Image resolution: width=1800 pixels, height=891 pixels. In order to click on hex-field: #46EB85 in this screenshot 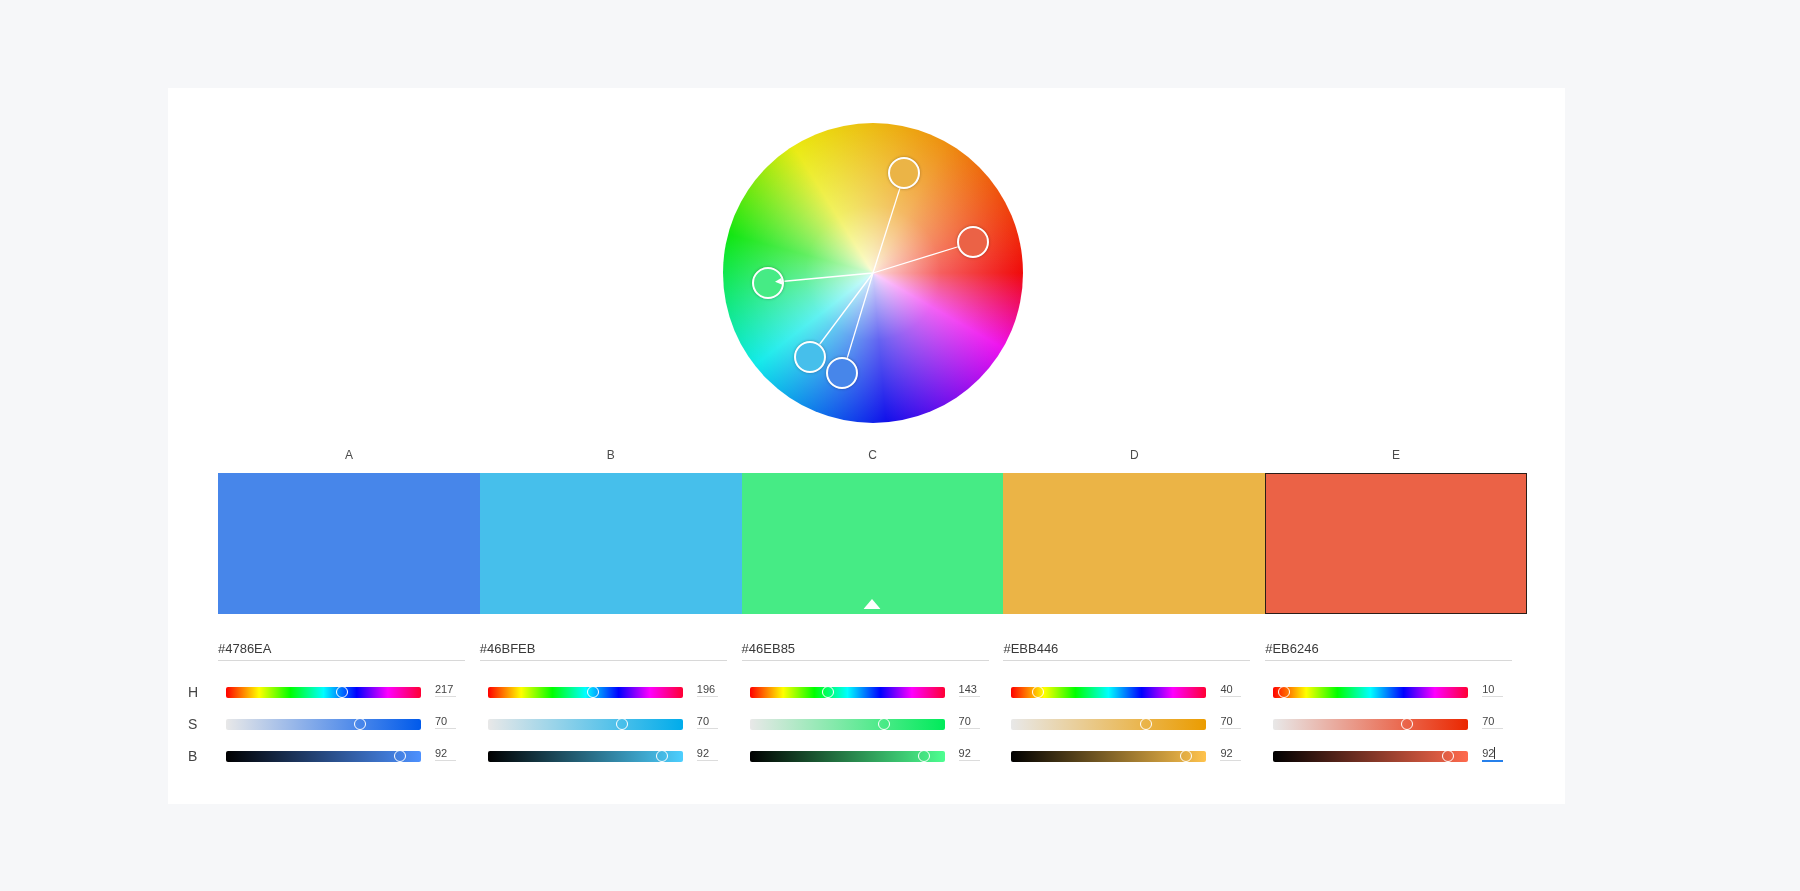, I will do `click(865, 649)`.